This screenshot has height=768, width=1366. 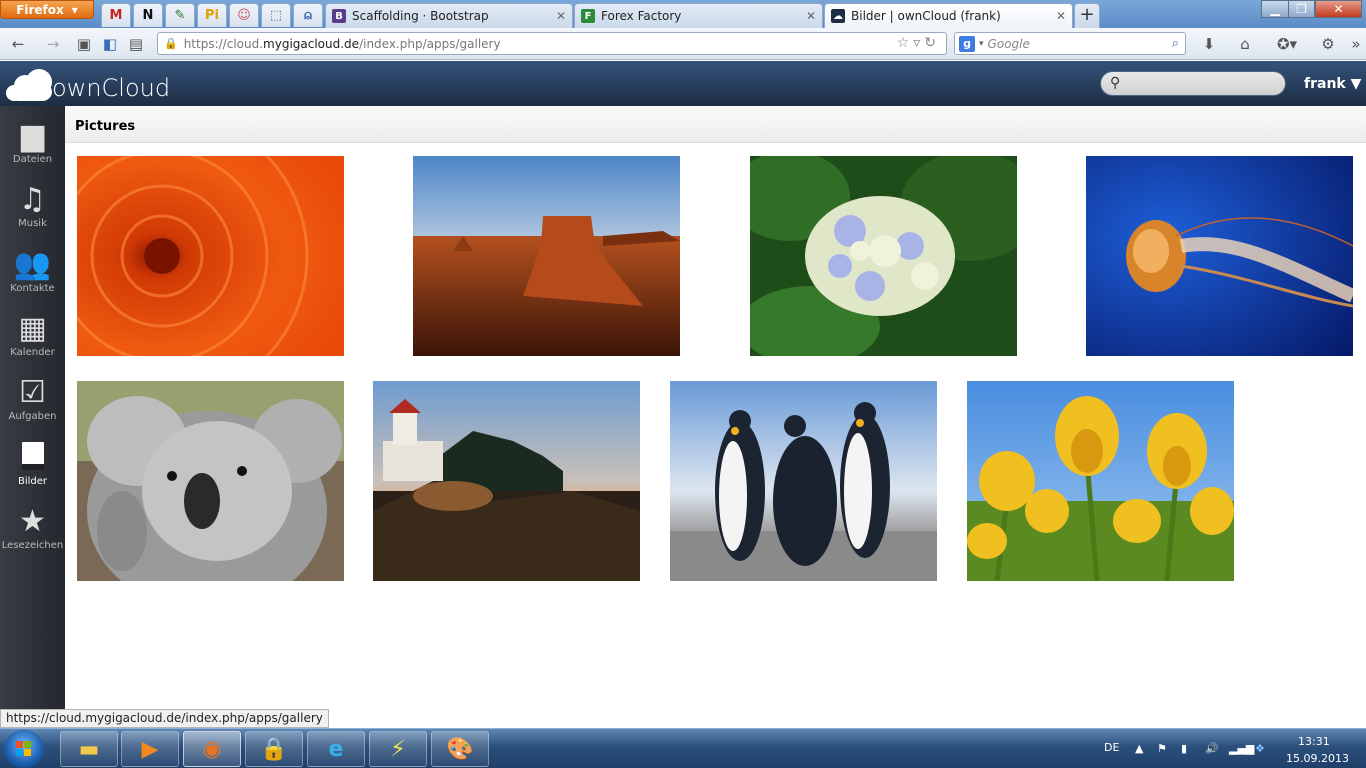 I want to click on show-hidden-icons: ▲, so click(x=1139, y=748).